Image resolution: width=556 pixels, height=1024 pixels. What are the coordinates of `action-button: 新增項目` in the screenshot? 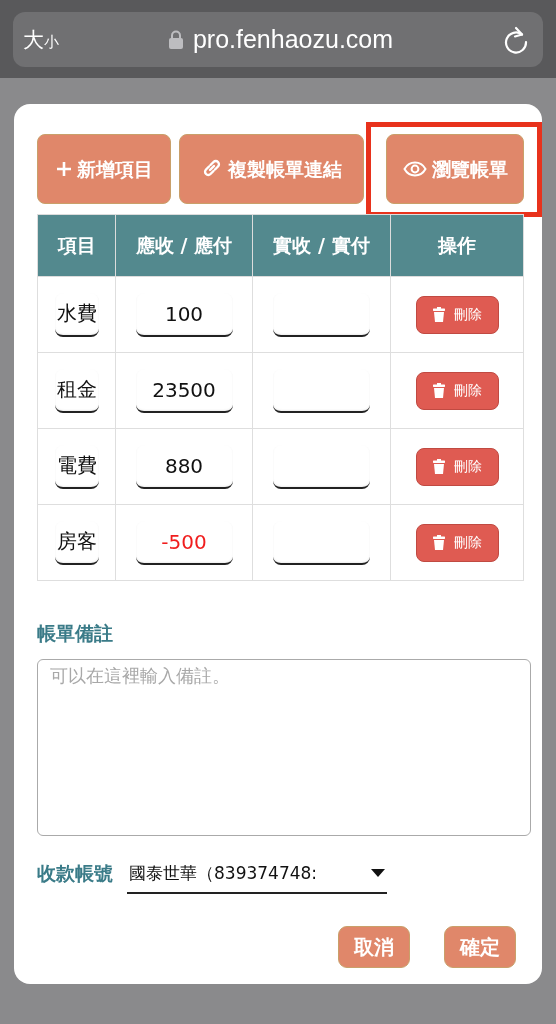 It's located at (104, 169).